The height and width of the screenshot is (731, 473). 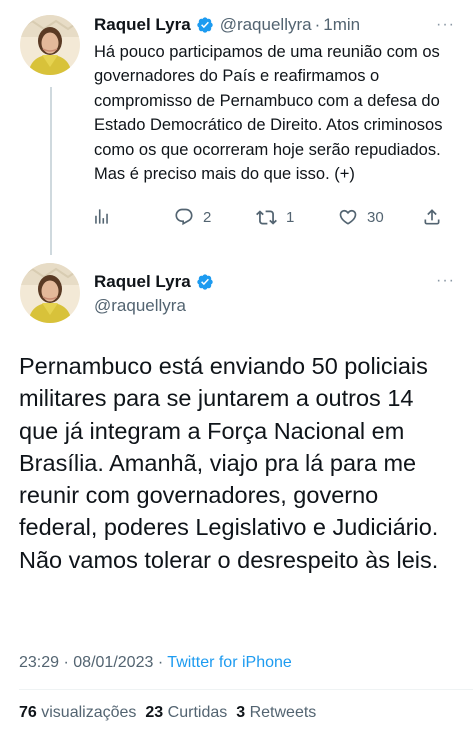 I want to click on tweet-date: 08/01/2023, so click(x=113, y=662).